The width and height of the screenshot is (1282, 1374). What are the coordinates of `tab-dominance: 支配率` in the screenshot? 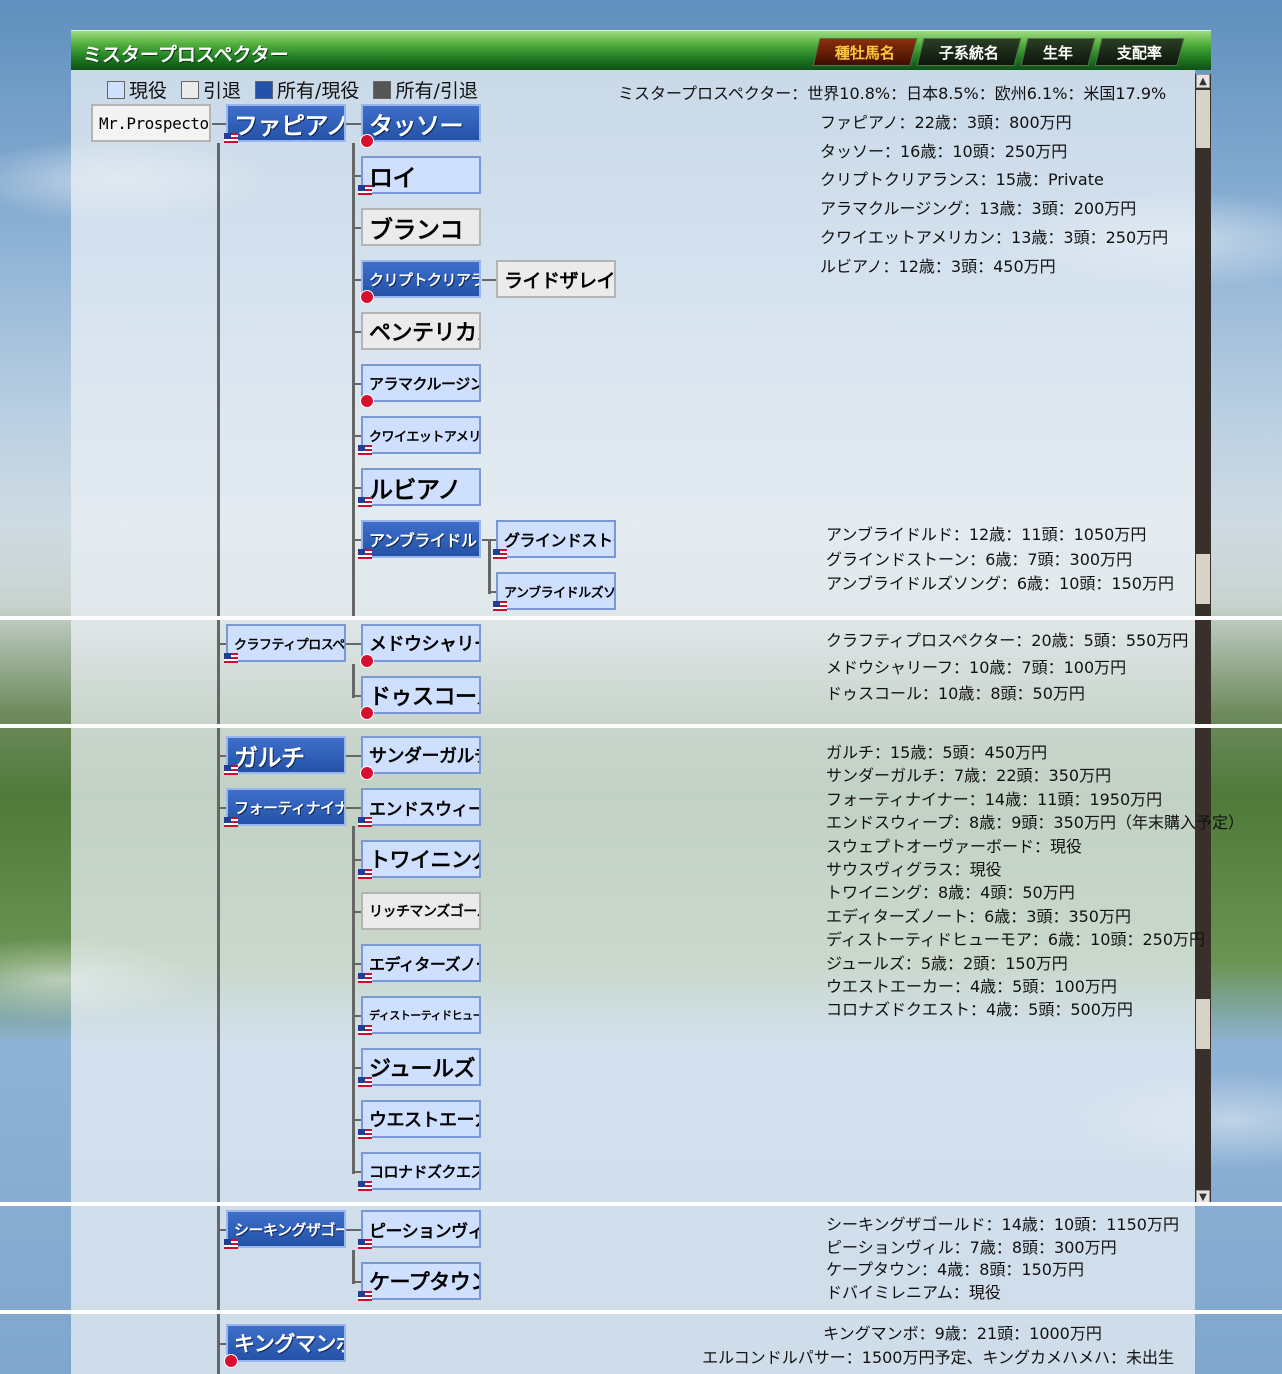 It's located at (1139, 52).